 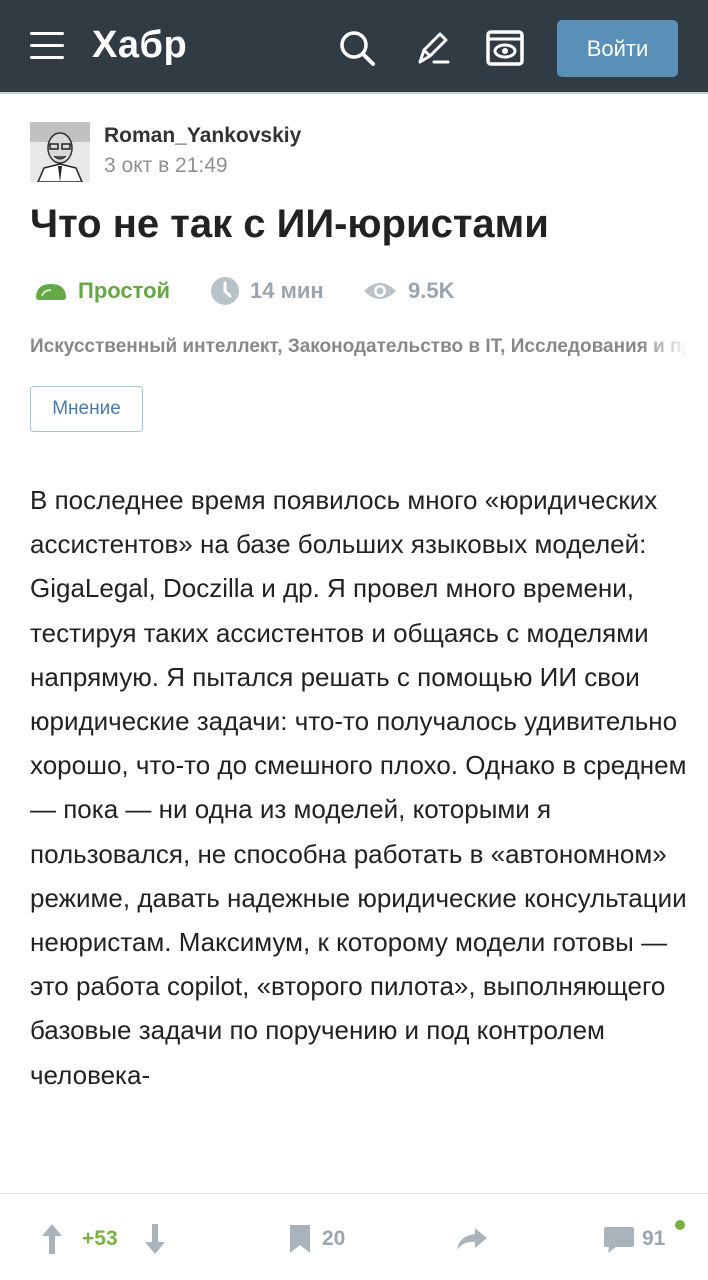 I want to click on bookmarks-count: 20, so click(x=334, y=1238).